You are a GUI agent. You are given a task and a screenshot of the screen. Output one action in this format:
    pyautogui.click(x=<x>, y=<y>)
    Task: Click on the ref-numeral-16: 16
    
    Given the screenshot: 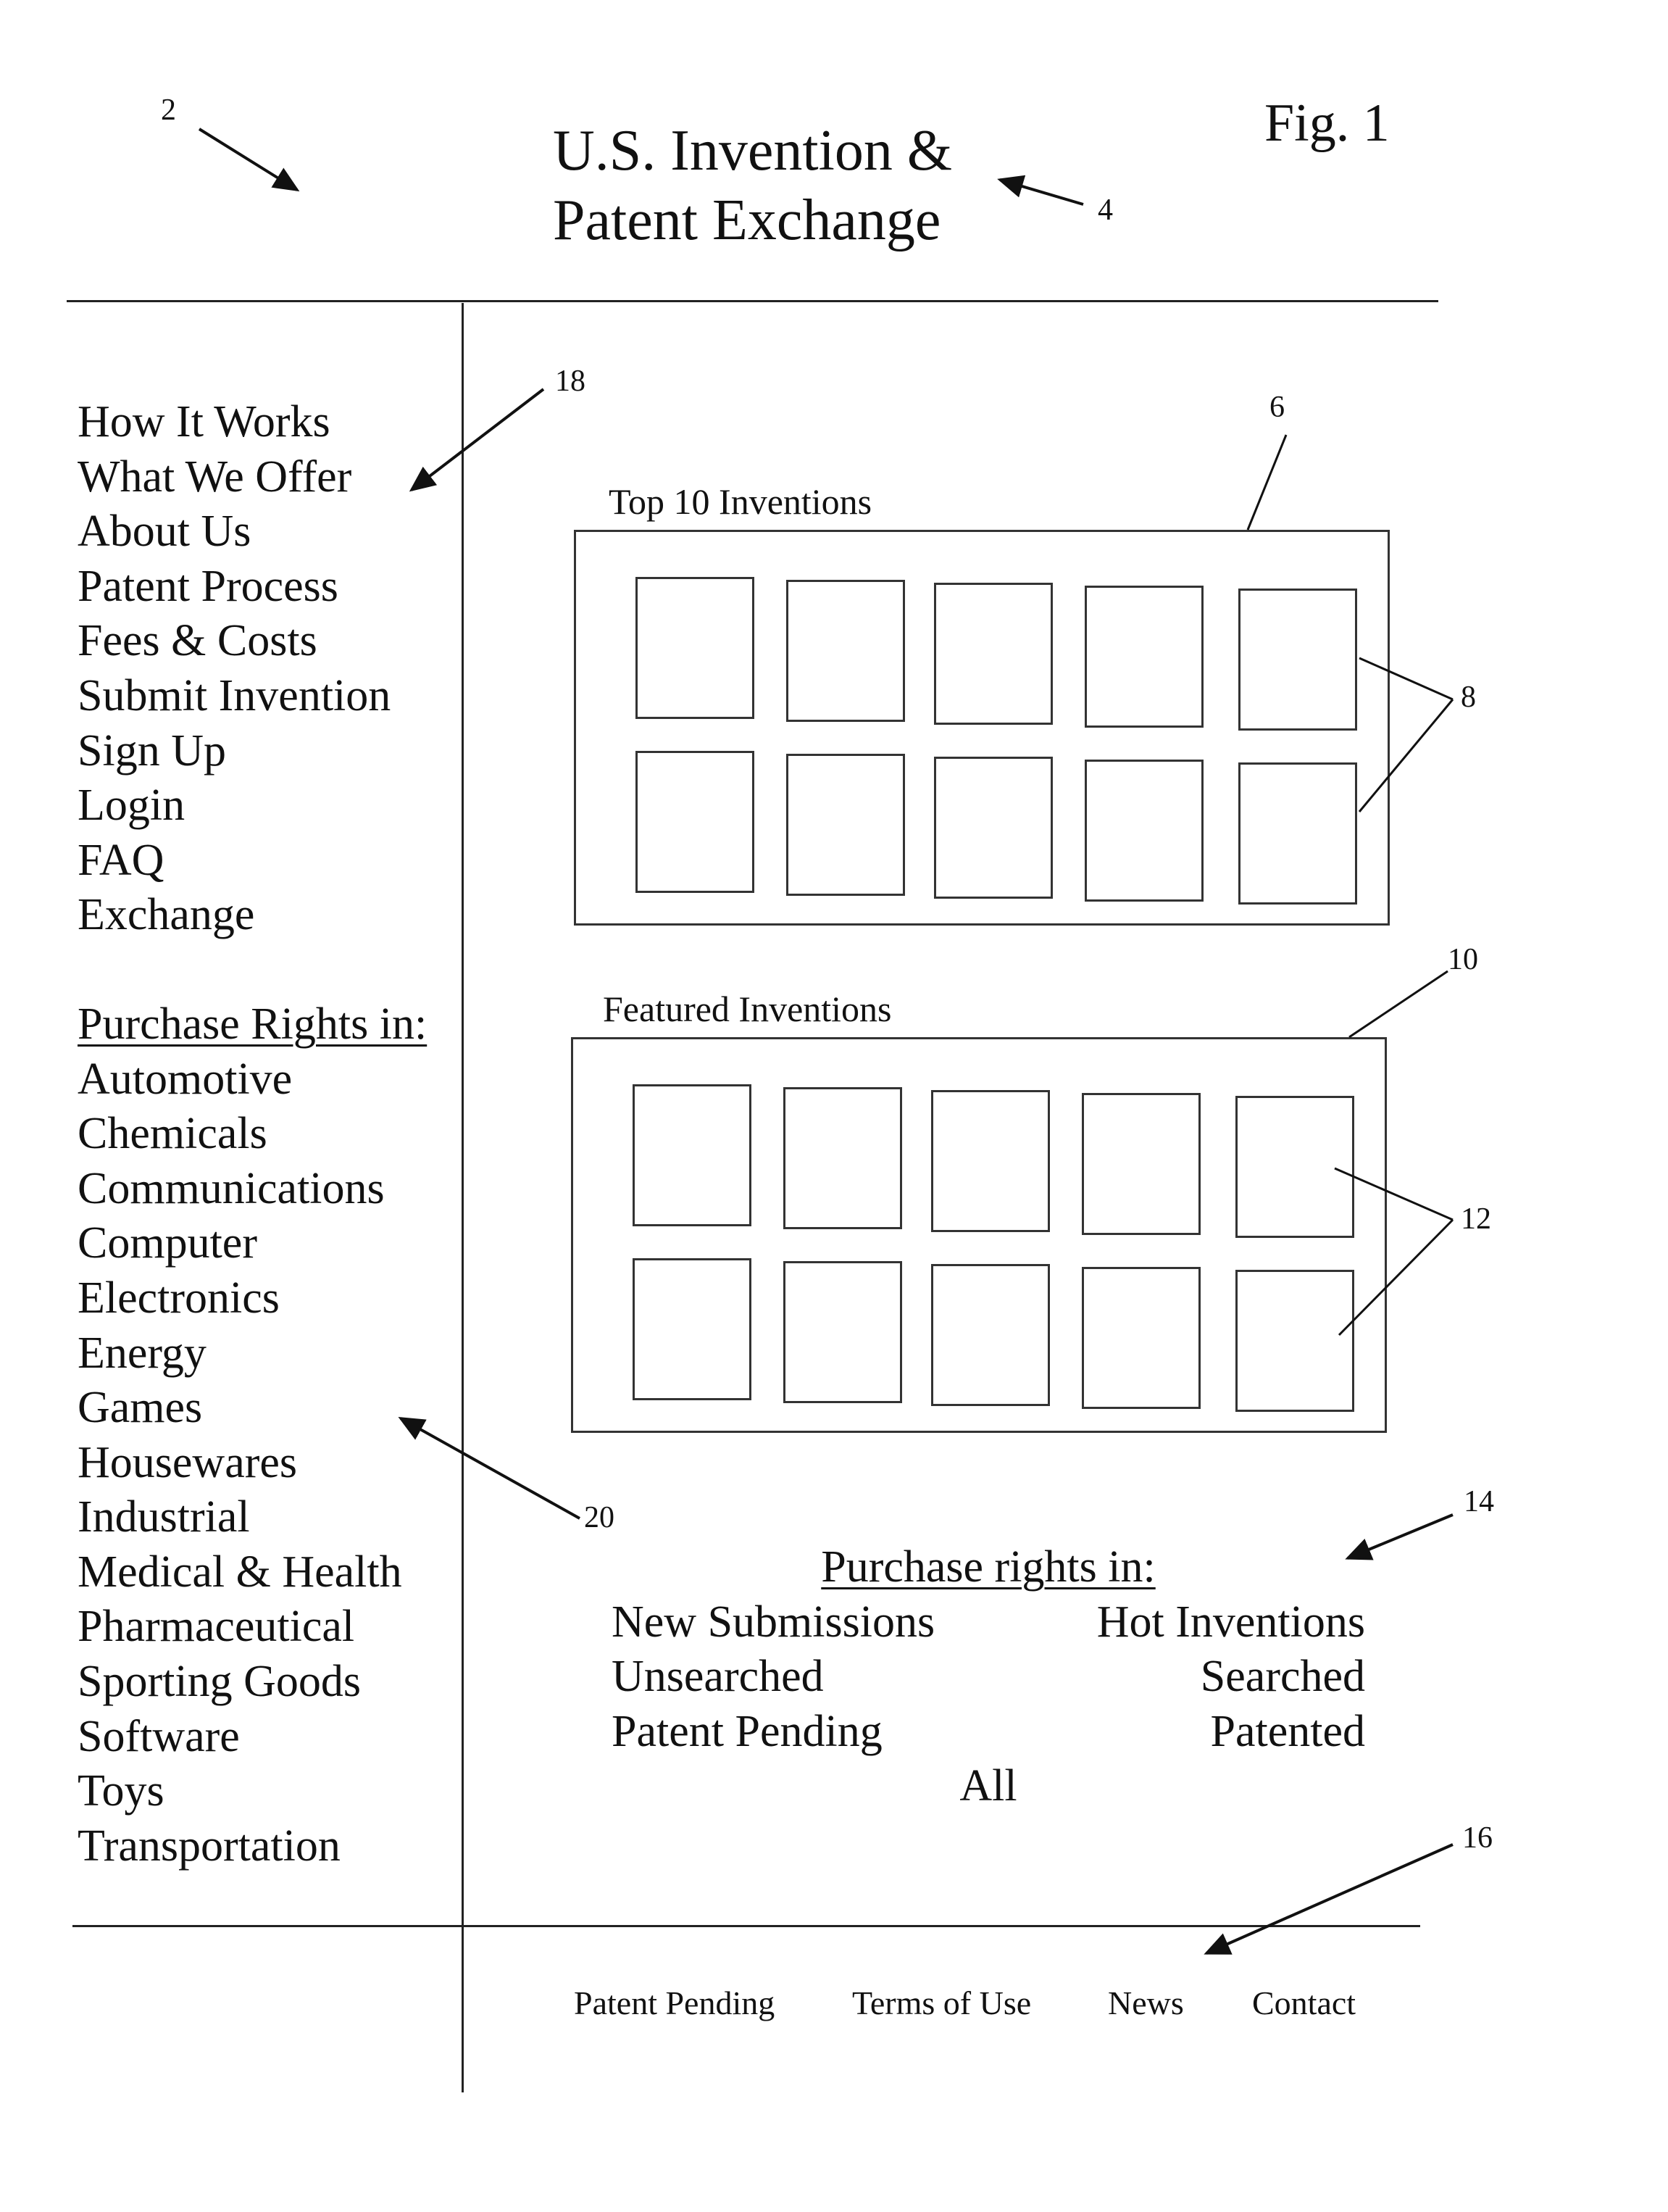 What is the action you would take?
    pyautogui.click(x=1477, y=1838)
    